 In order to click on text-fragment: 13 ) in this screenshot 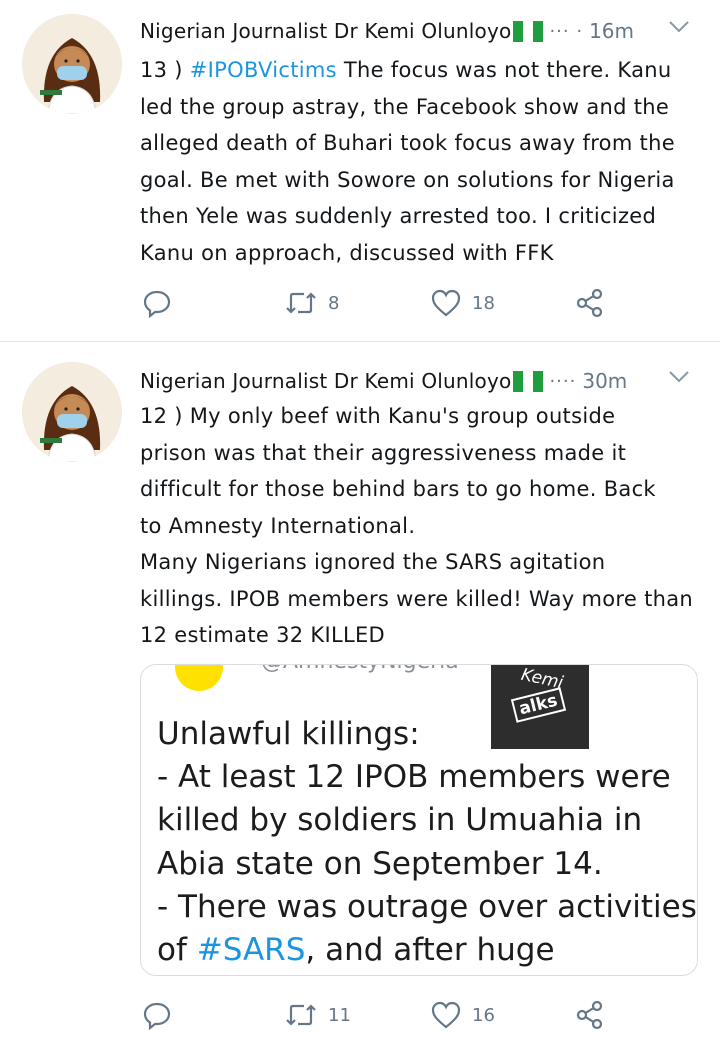, I will do `click(165, 70)`.